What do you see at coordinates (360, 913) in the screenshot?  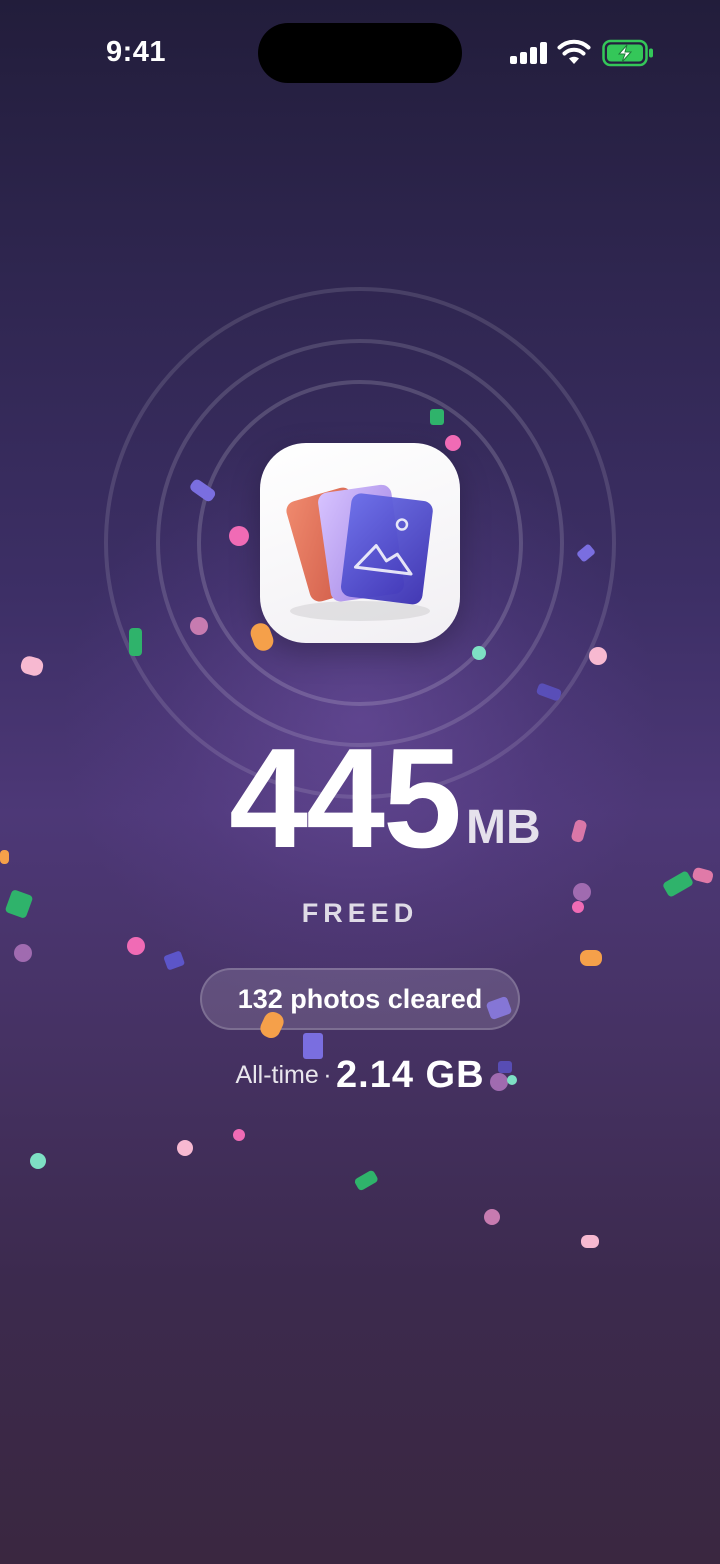 I see `freed-label: FREED` at bounding box center [360, 913].